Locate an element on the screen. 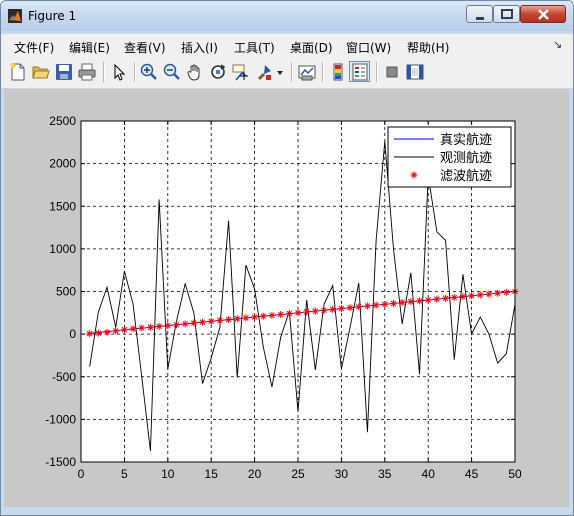 The width and height of the screenshot is (574, 516). x-tick-label: 35 is located at coordinates (385, 474).